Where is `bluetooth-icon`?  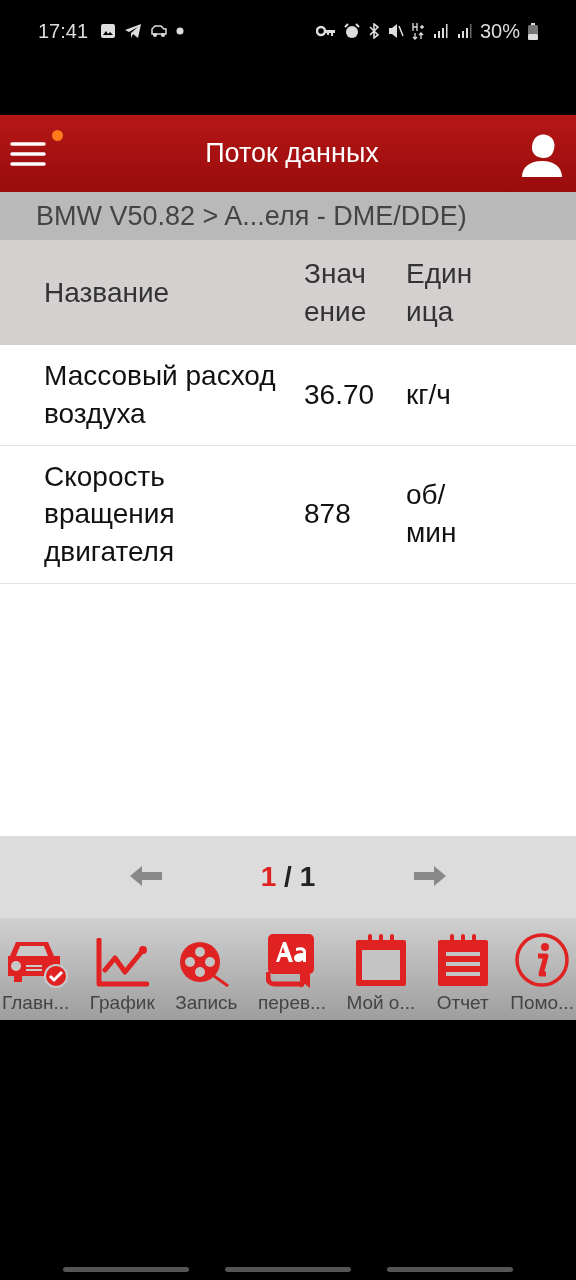
bluetooth-icon is located at coordinates (373, 31).